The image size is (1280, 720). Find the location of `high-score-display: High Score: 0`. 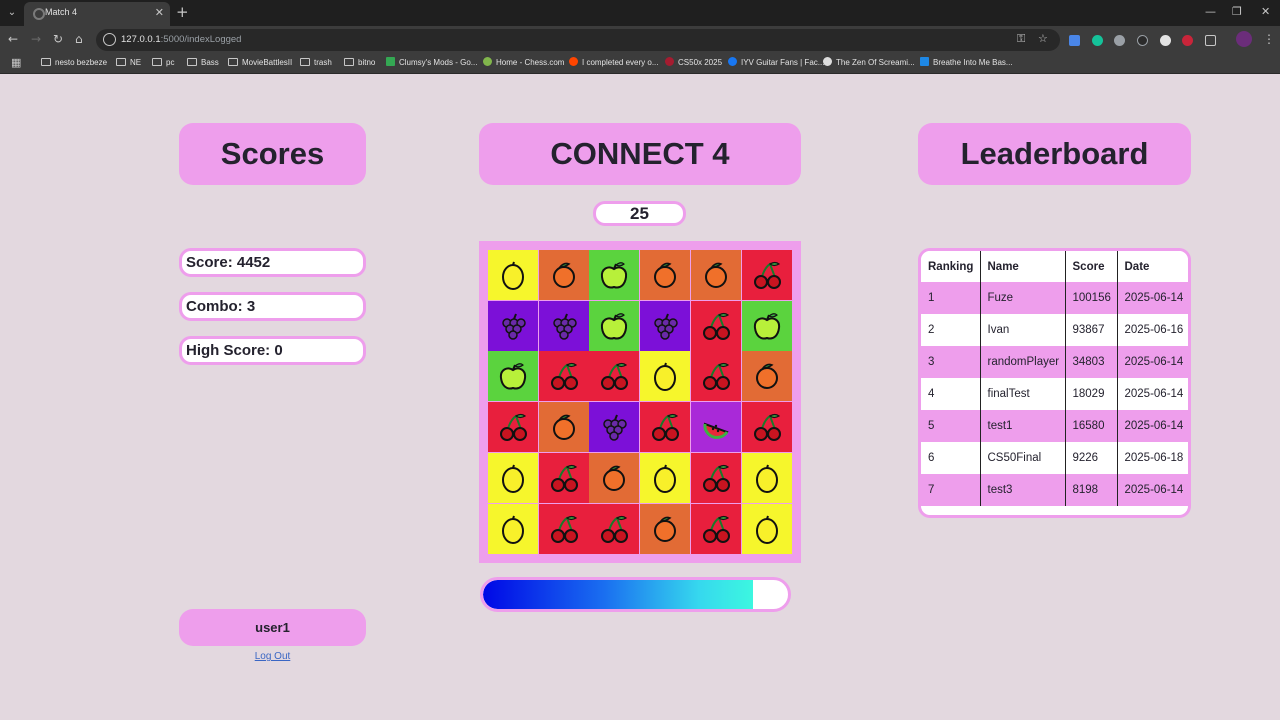

high-score-display: High Score: 0 is located at coordinates (272, 350).